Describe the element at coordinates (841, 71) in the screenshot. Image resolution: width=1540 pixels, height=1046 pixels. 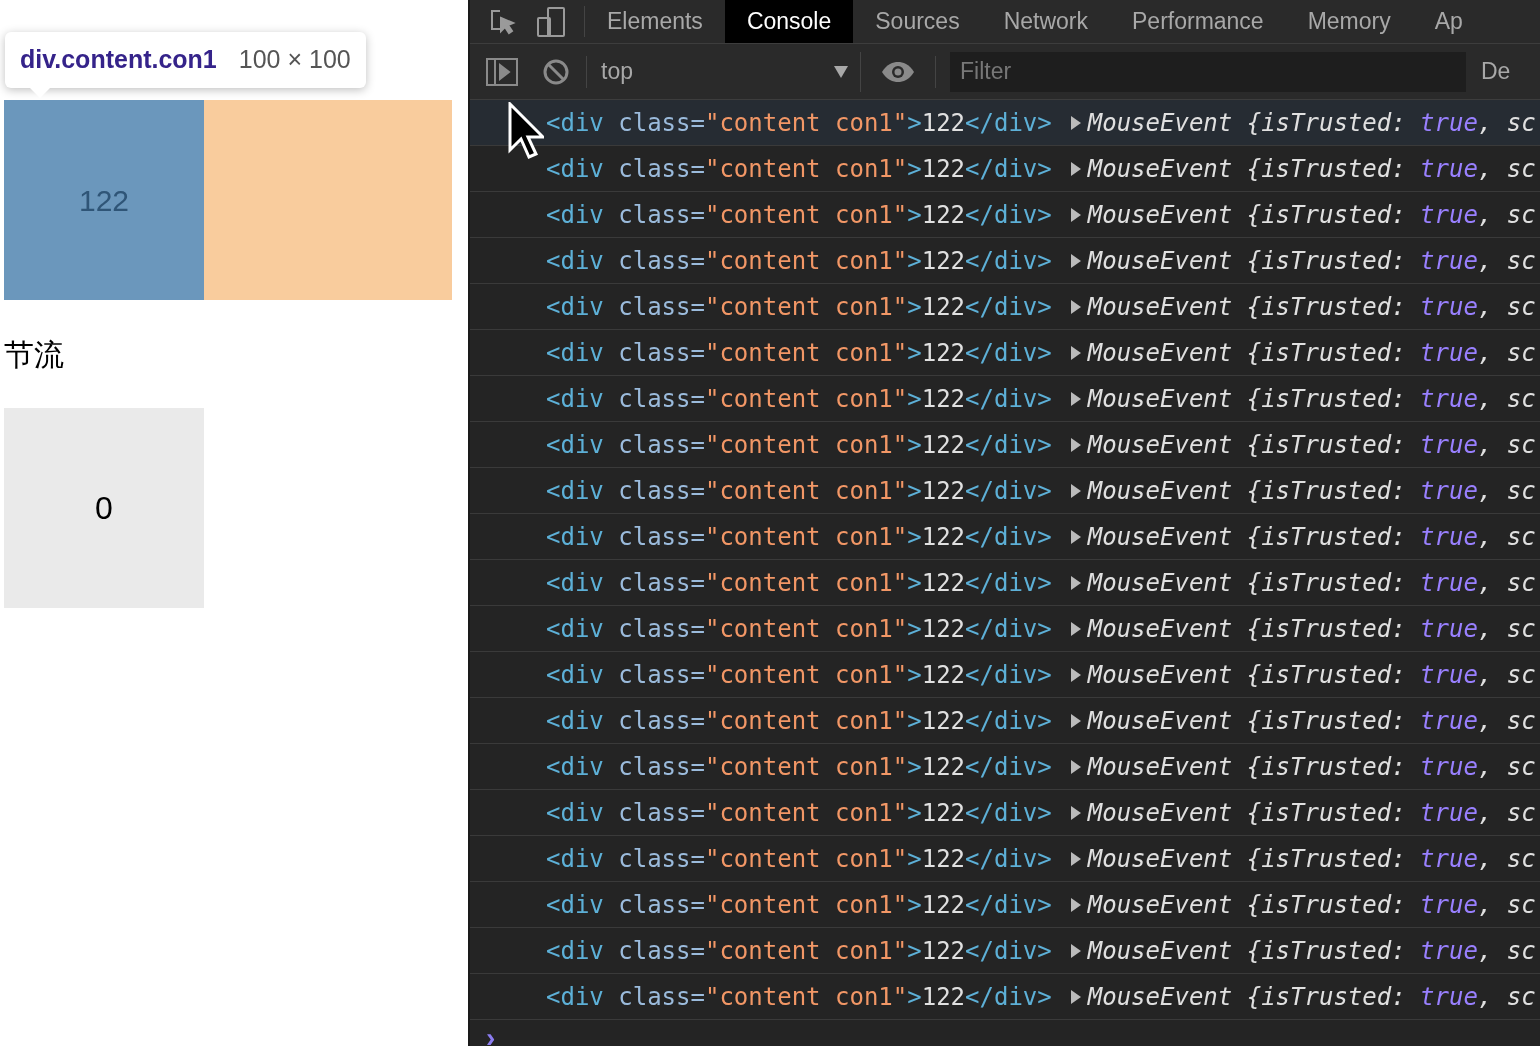
I see `dropdown-caret-icon` at that location.